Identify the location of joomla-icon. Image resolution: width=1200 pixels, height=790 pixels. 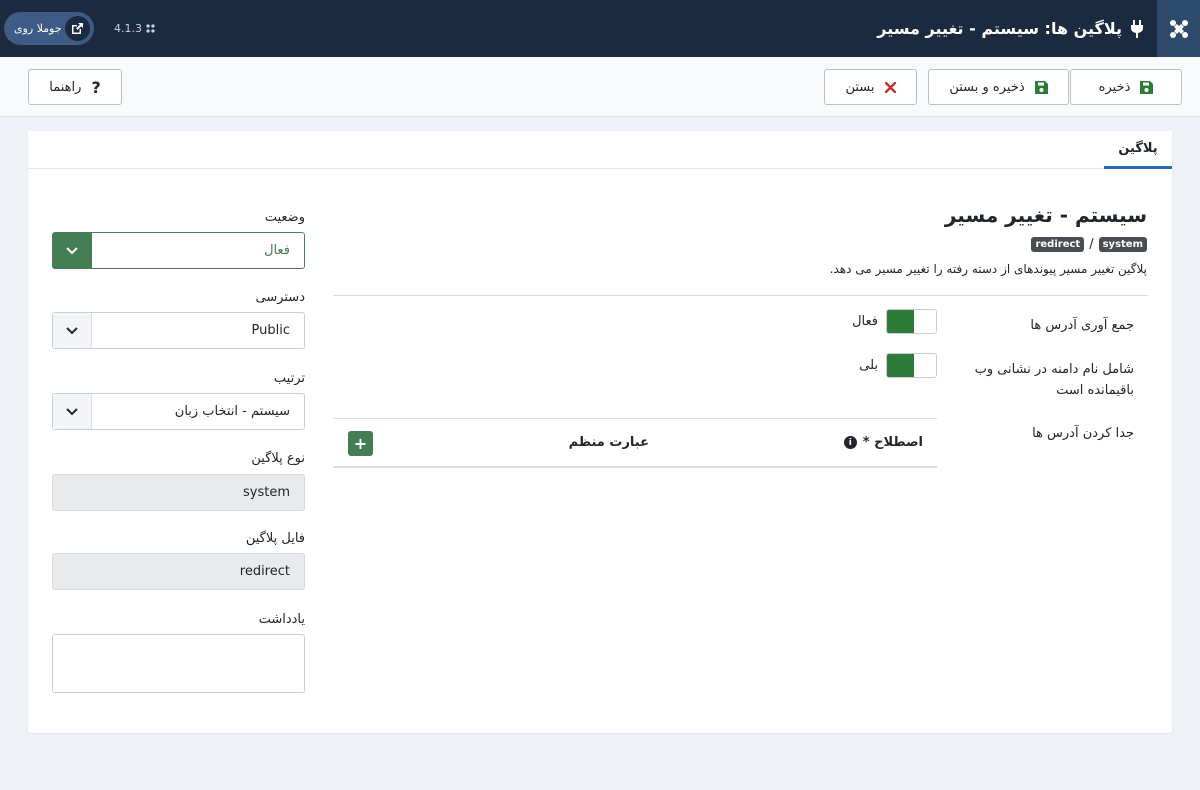
(1178, 28).